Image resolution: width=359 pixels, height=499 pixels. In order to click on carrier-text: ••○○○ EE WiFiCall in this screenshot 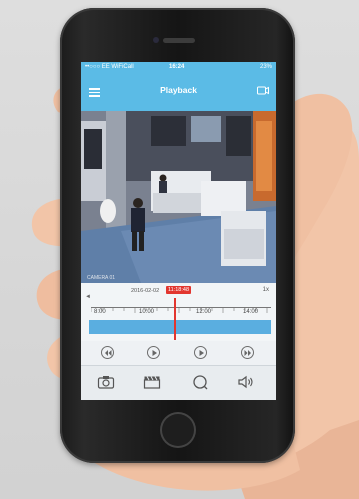, I will do `click(109, 67)`.